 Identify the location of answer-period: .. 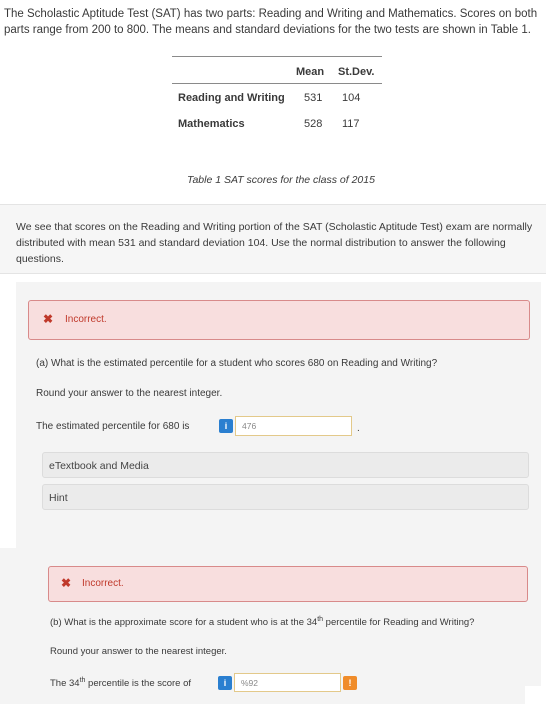
(358, 428).